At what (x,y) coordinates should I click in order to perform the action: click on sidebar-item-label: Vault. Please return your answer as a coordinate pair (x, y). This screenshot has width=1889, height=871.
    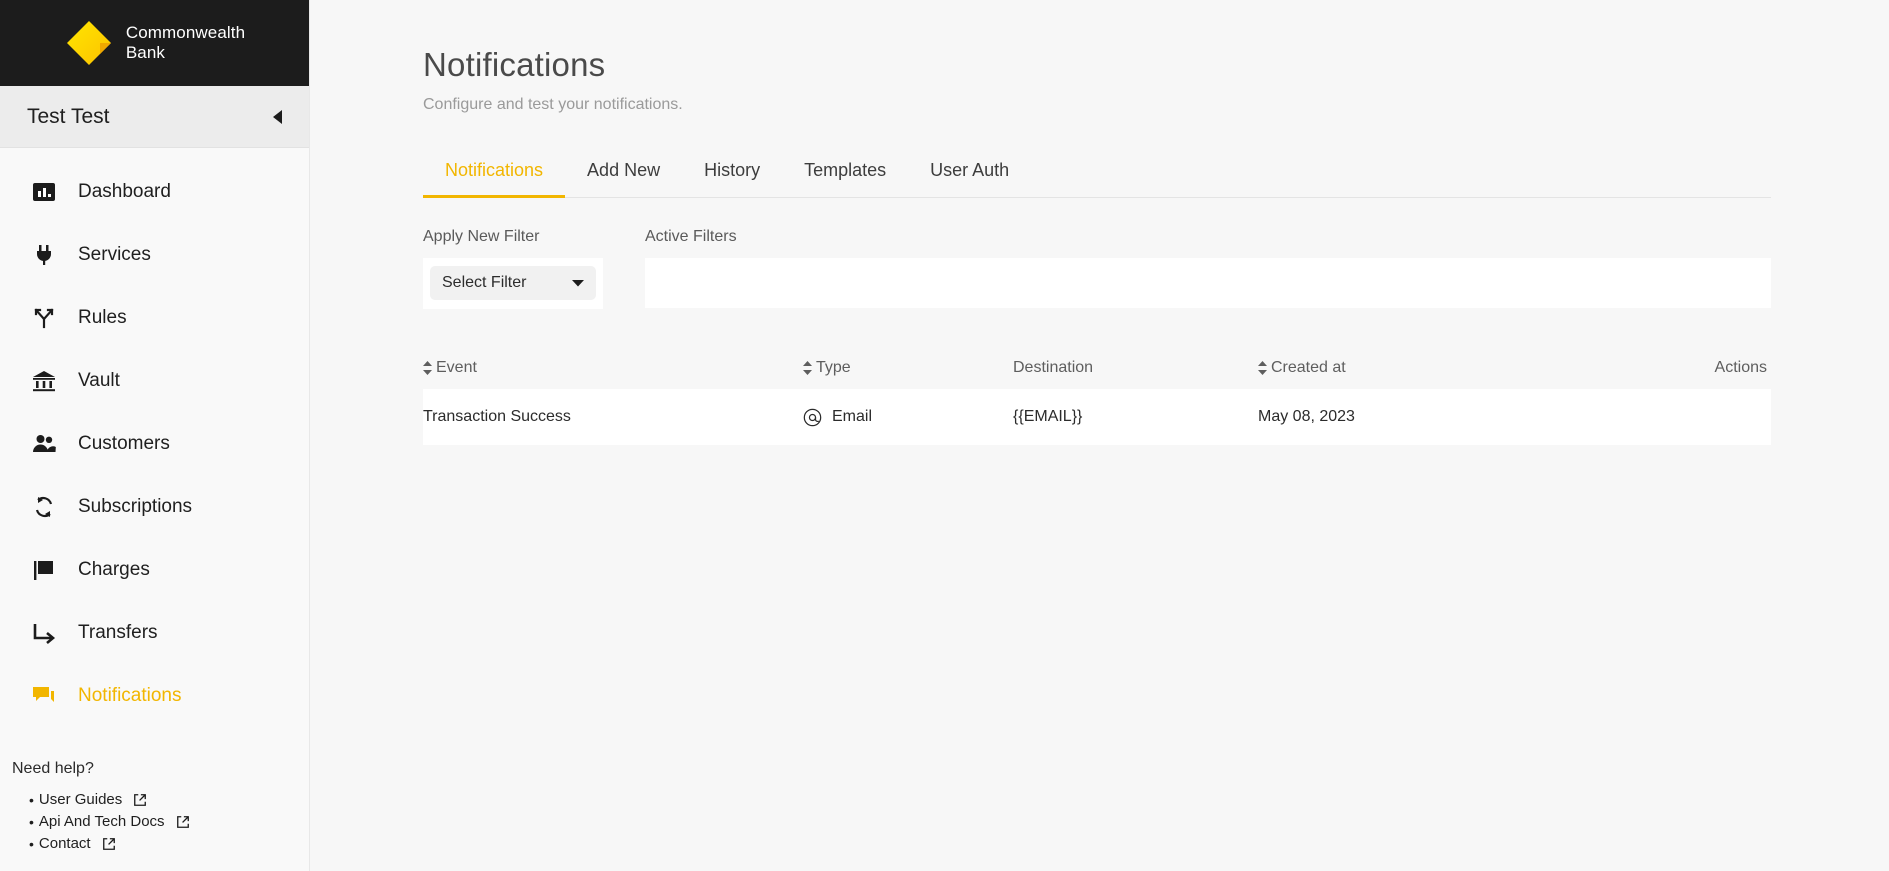
    Looking at the image, I should click on (99, 380).